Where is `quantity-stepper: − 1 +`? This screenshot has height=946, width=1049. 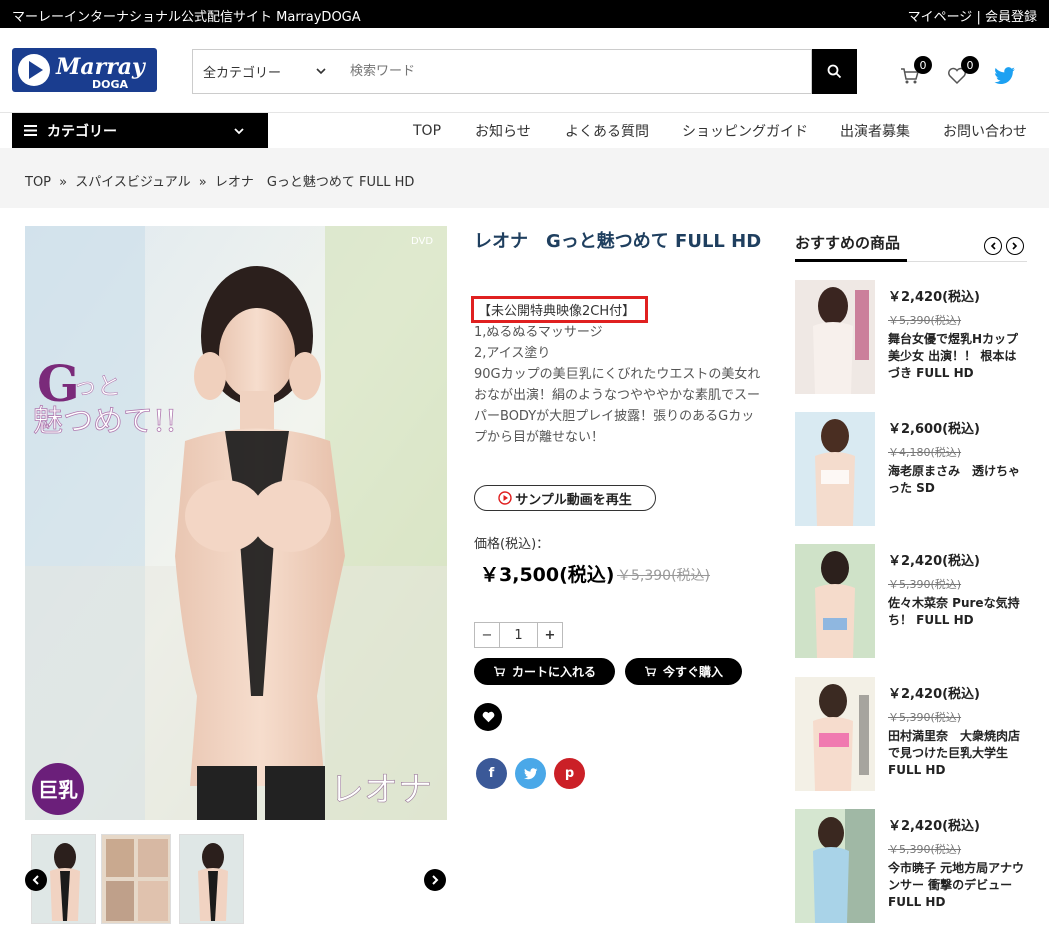 quantity-stepper: − 1 + is located at coordinates (518, 635).